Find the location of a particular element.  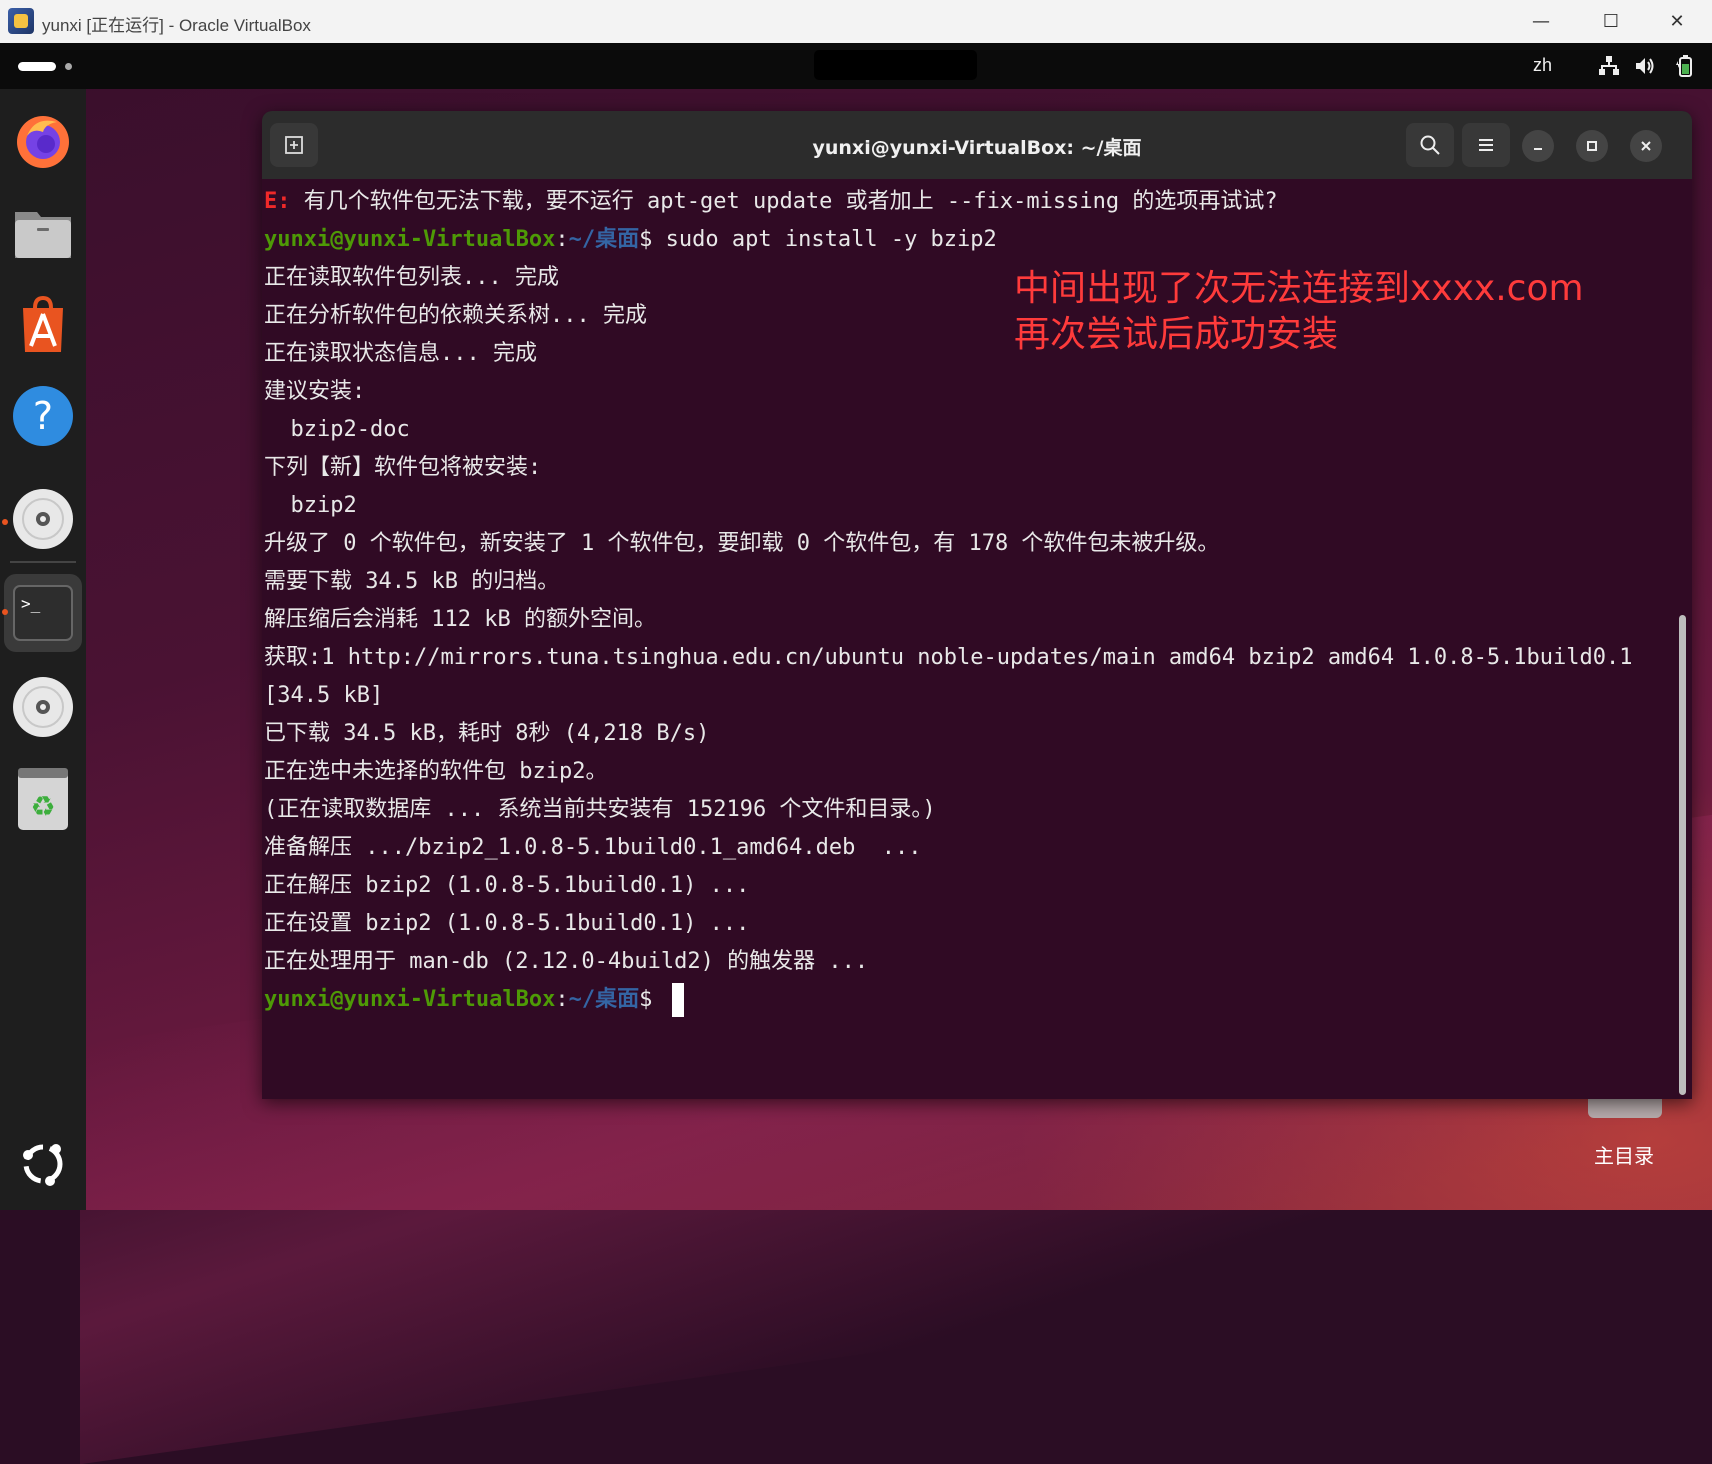

search-button is located at coordinates (1430, 145).